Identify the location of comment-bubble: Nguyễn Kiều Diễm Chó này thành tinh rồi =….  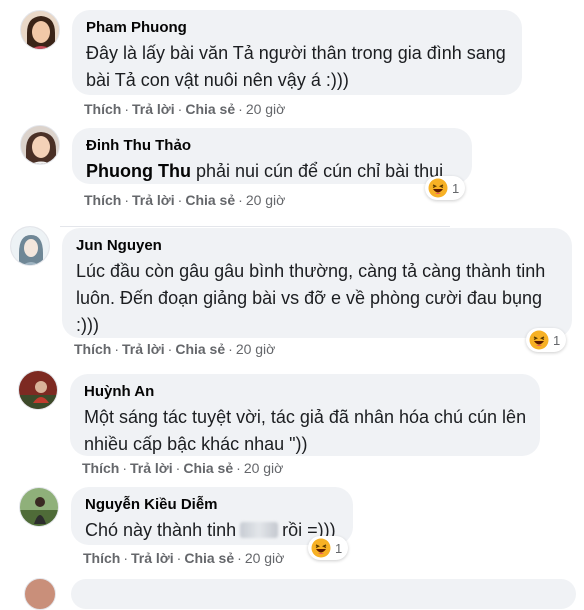
(212, 516).